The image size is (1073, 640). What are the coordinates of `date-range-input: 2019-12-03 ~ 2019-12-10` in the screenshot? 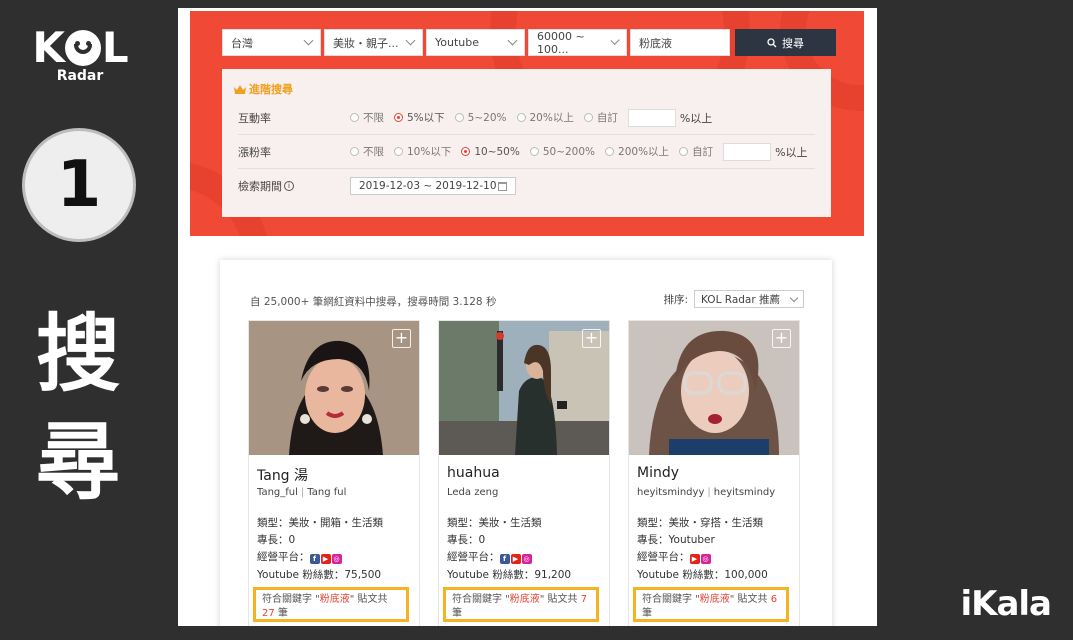 It's located at (433, 186).